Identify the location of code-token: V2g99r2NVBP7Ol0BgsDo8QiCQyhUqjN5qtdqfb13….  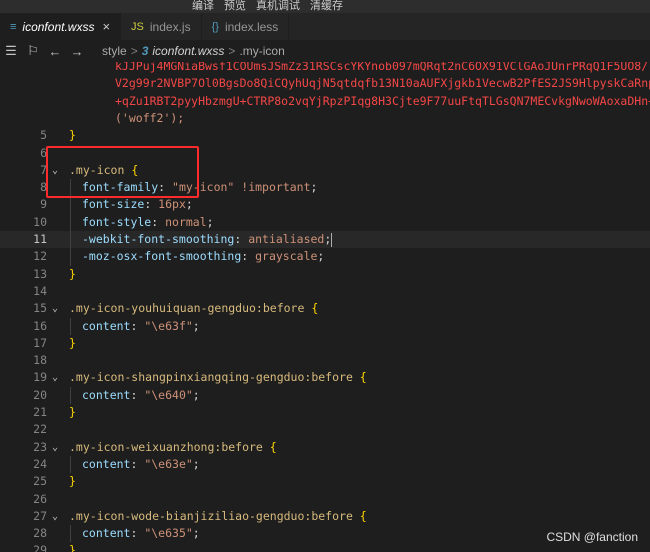
(382, 83).